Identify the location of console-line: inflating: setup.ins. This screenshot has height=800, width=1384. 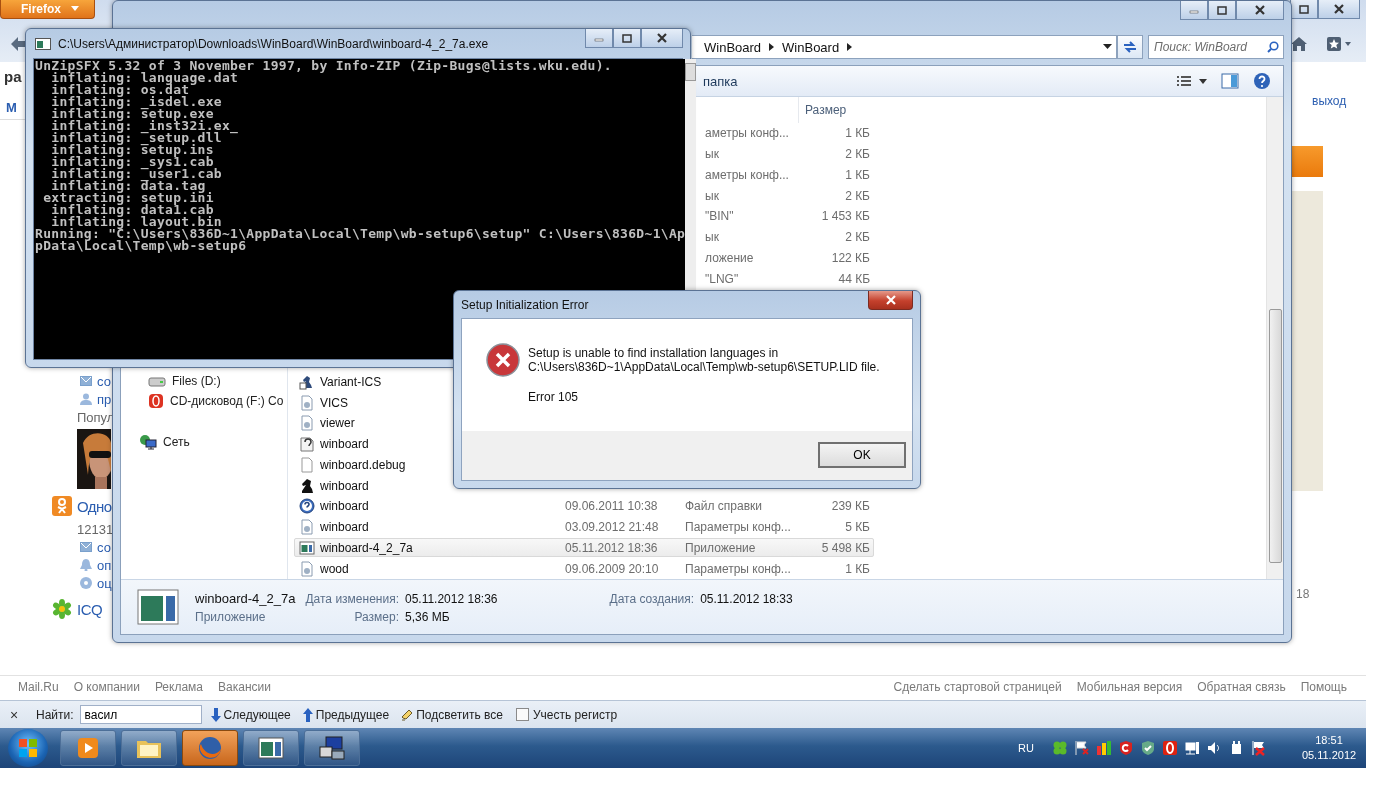
(132, 150).